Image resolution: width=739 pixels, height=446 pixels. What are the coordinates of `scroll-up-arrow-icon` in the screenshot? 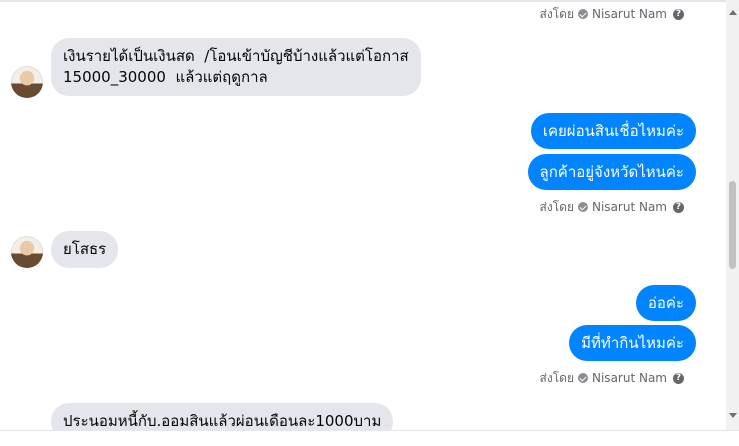 It's located at (733, 12).